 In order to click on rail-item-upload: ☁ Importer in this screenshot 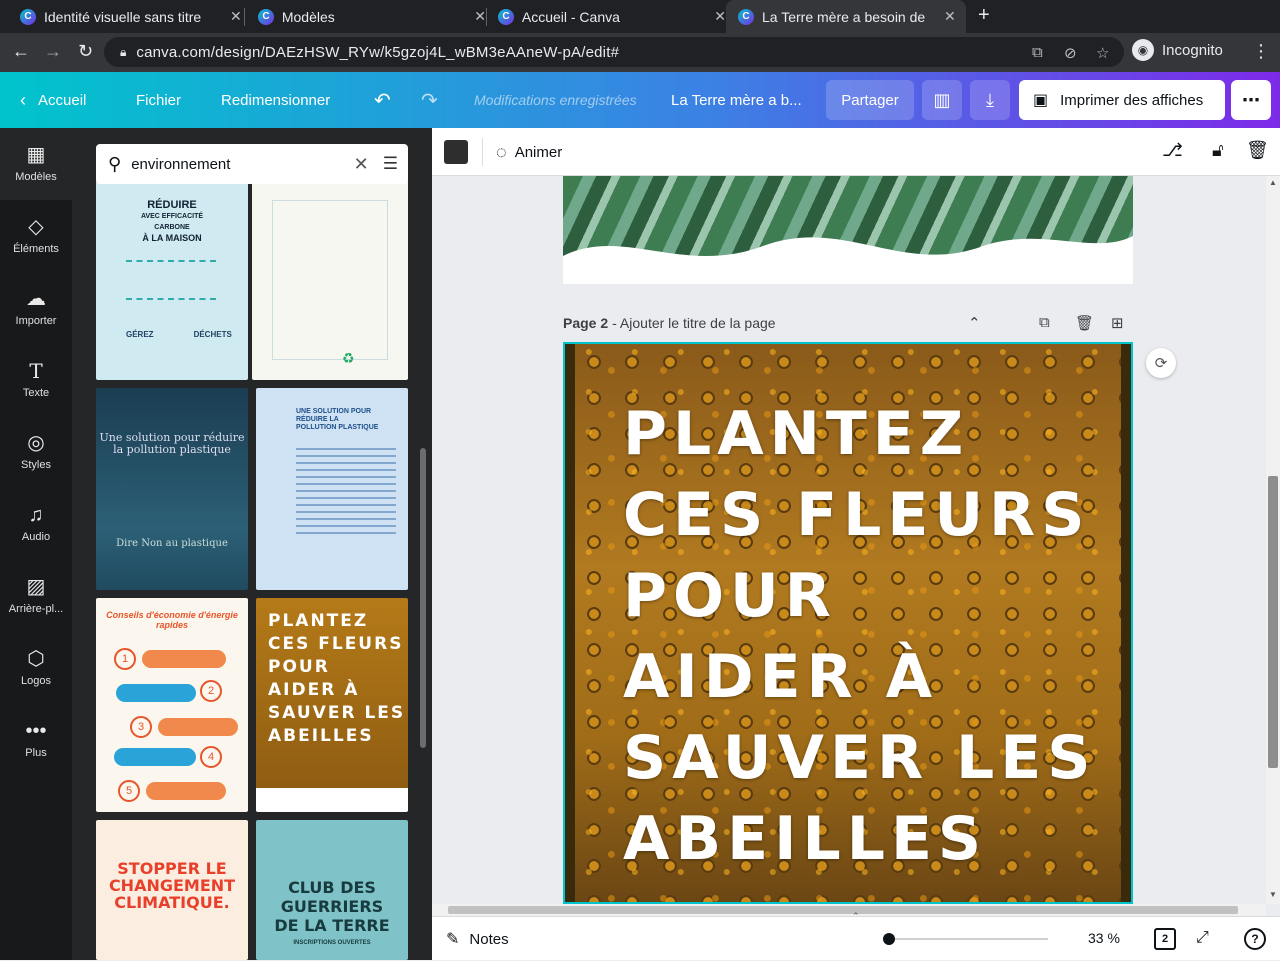, I will do `click(36, 308)`.